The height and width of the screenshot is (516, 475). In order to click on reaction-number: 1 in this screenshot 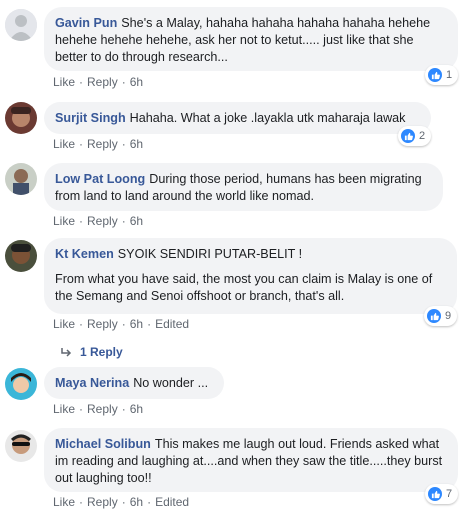, I will do `click(449, 75)`.